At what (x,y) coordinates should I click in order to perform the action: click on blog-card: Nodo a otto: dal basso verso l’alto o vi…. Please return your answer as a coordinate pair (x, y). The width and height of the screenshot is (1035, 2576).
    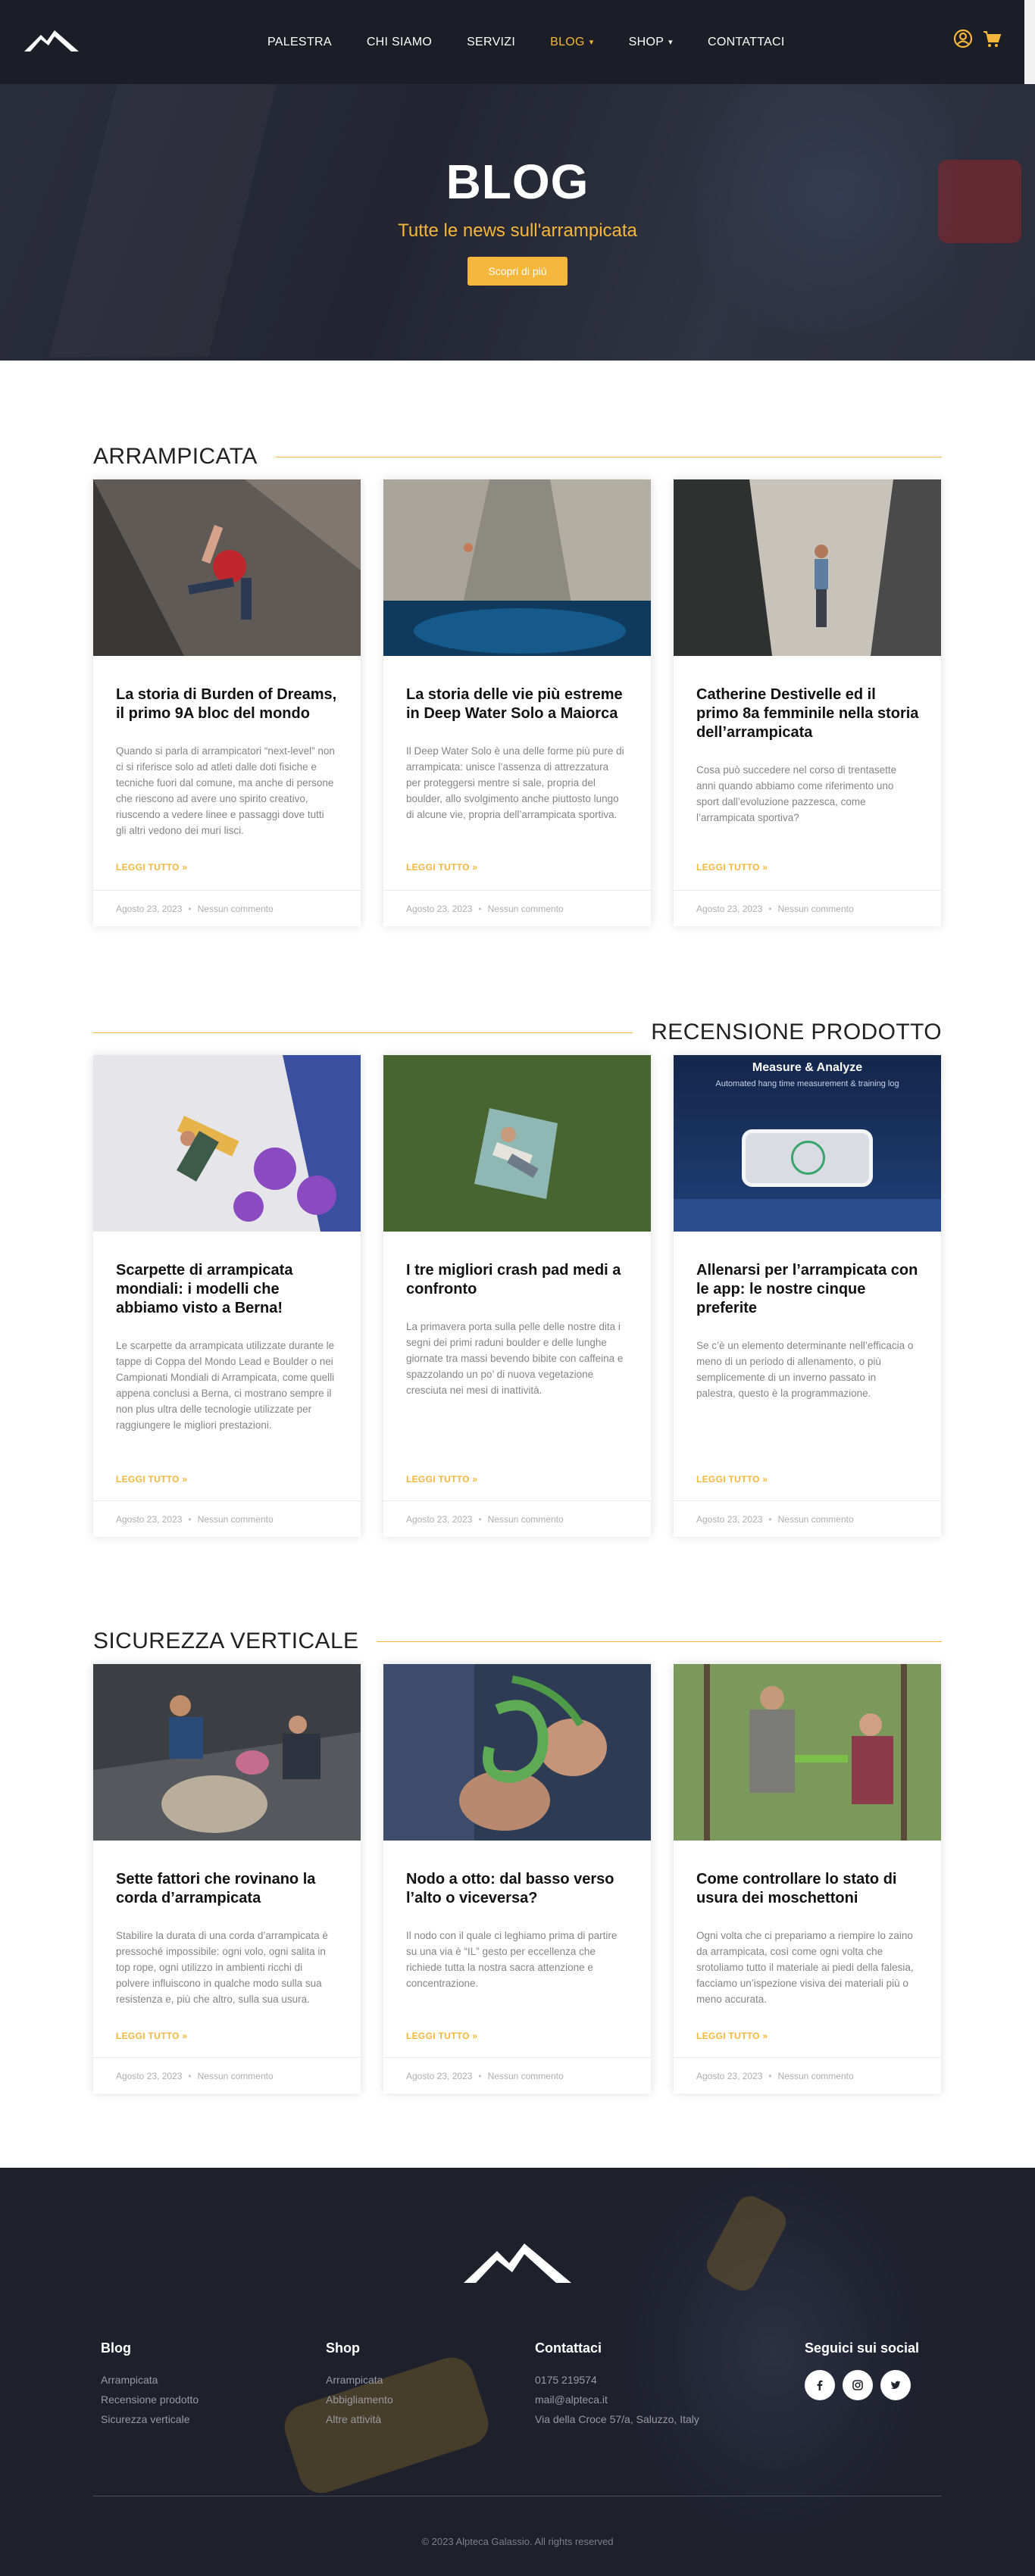
    Looking at the image, I should click on (517, 1879).